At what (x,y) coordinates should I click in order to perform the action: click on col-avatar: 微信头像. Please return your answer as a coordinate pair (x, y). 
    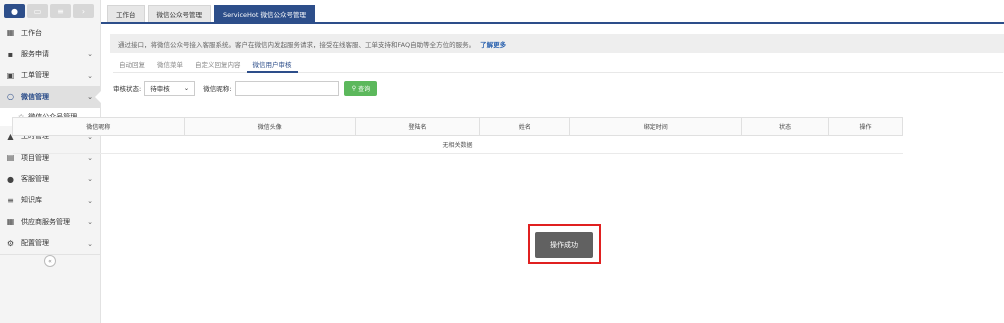
    Looking at the image, I should click on (269, 126).